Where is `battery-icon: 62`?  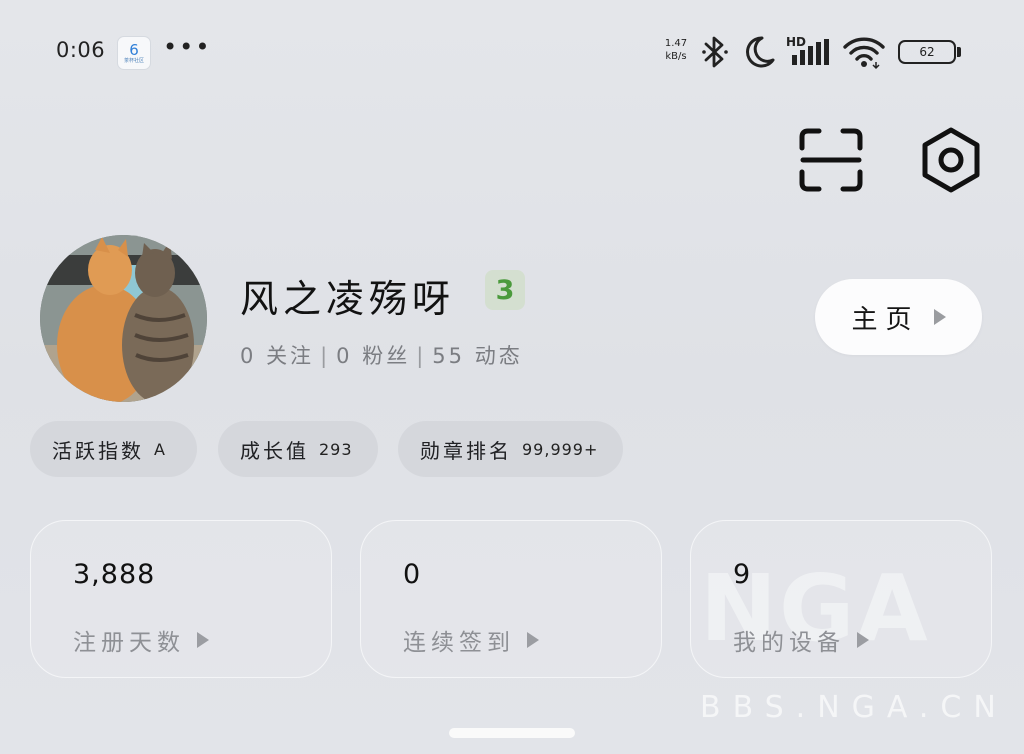
battery-icon: 62 is located at coordinates (927, 52).